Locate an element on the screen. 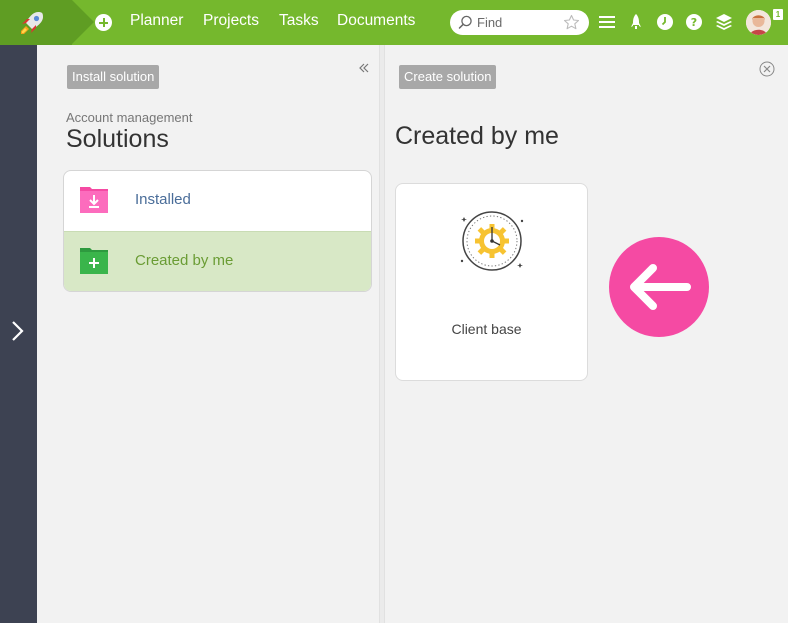 The height and width of the screenshot is (623, 788). menu-item-created-by-me: Created by me is located at coordinates (217, 261).